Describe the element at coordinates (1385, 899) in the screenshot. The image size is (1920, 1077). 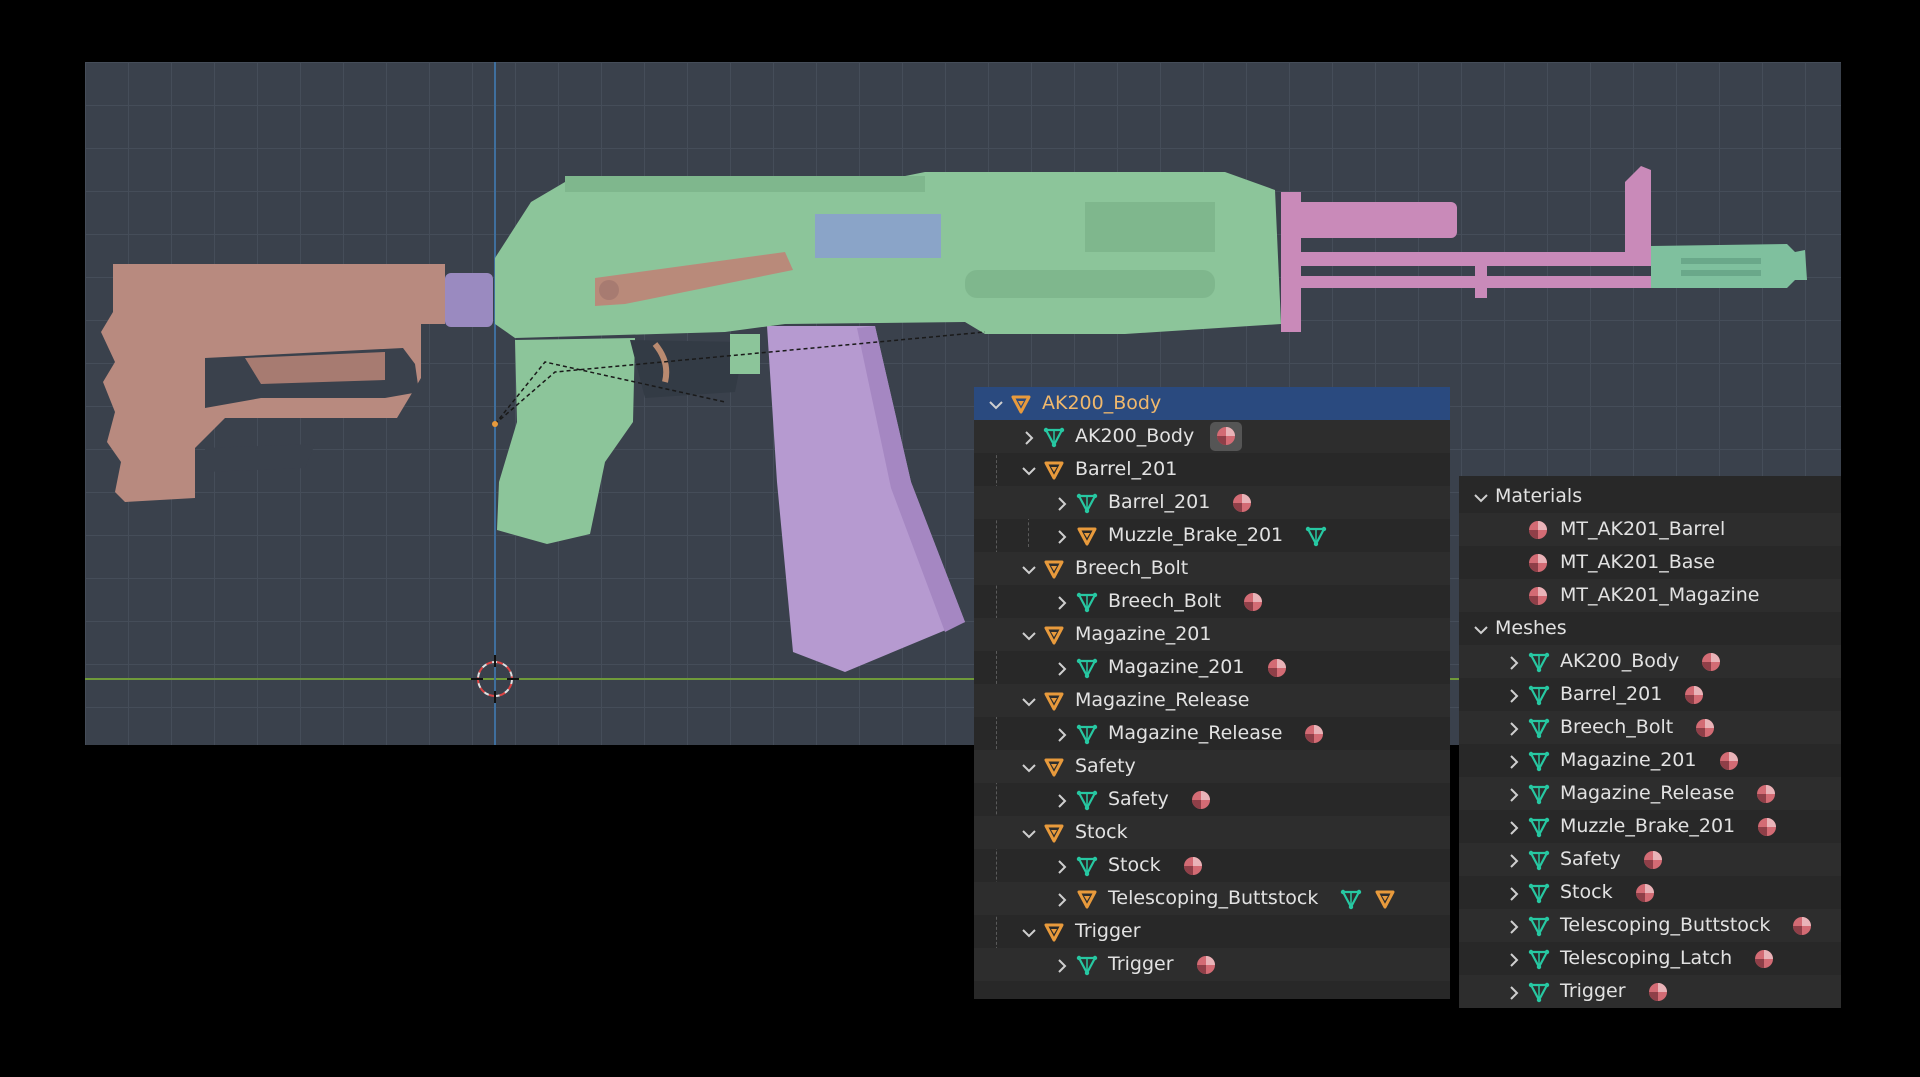
I see `collection-icon` at that location.